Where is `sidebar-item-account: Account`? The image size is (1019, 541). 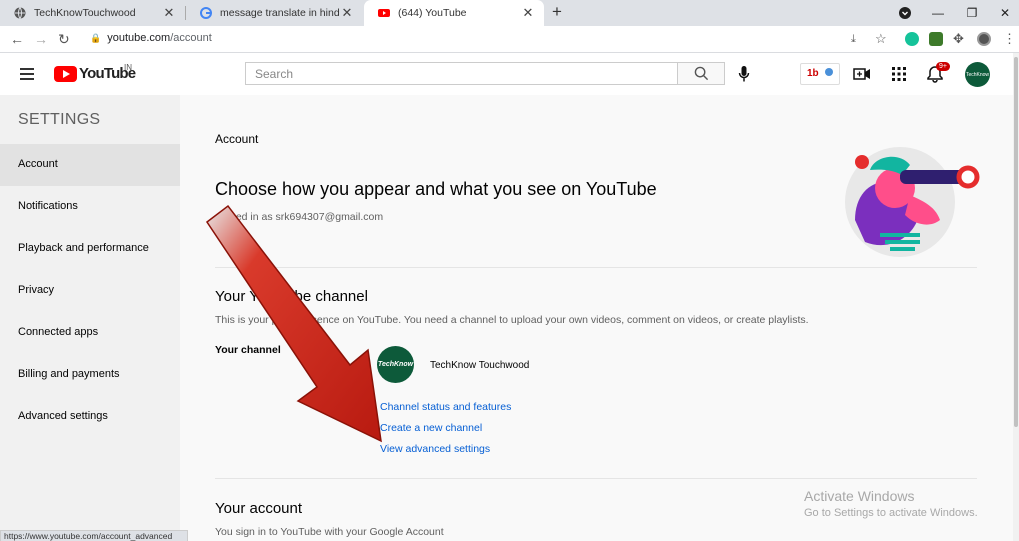
sidebar-item-account: Account is located at coordinates (90, 165).